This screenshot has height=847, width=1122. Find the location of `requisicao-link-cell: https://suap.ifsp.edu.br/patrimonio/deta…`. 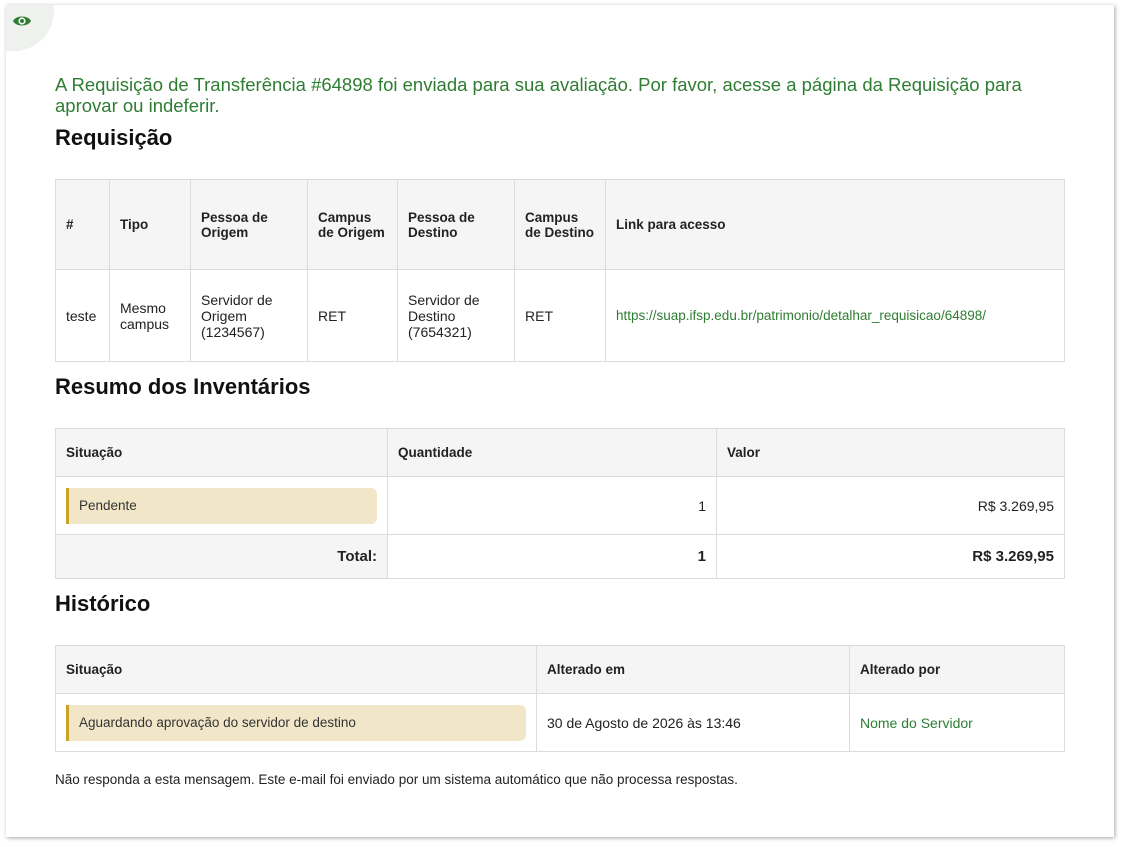

requisicao-link-cell: https://suap.ifsp.edu.br/patrimonio/deta… is located at coordinates (835, 315).